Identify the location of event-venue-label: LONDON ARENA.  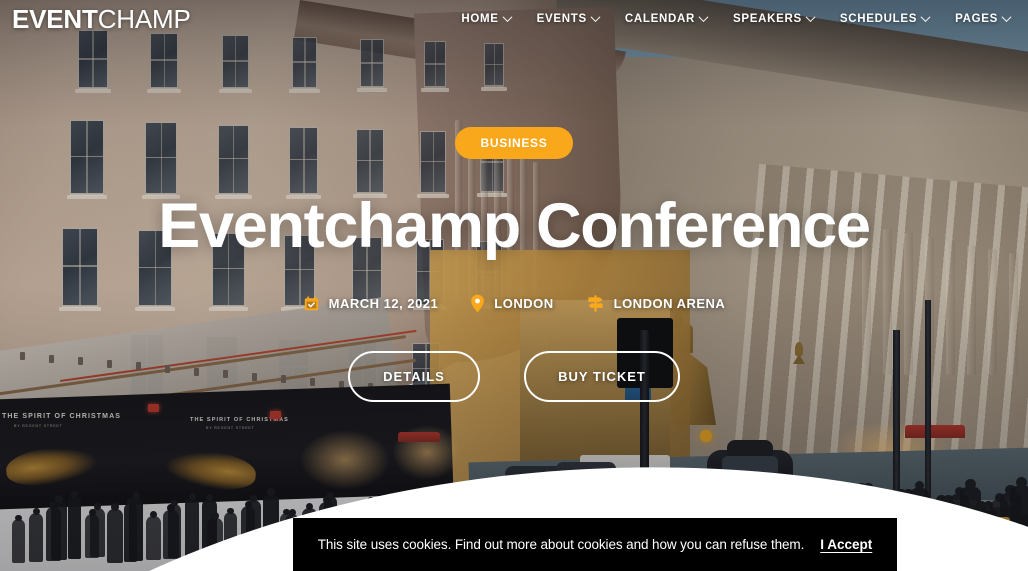
(669, 303).